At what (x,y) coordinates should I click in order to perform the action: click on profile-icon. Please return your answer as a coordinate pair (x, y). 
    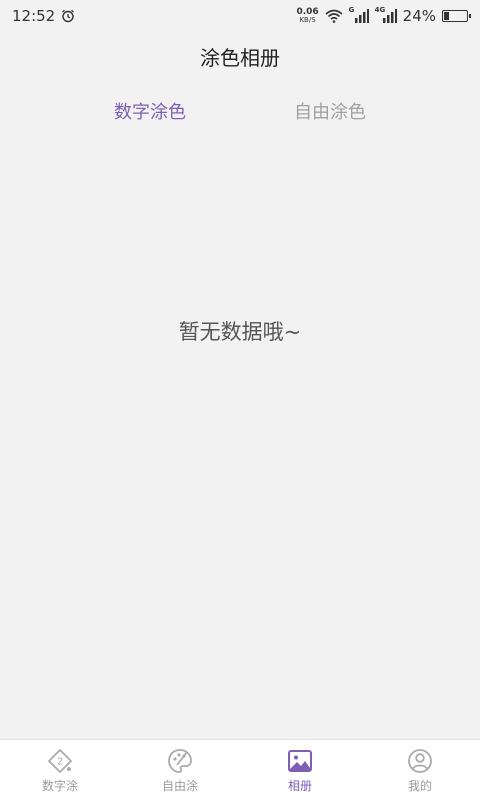
    Looking at the image, I should click on (420, 760).